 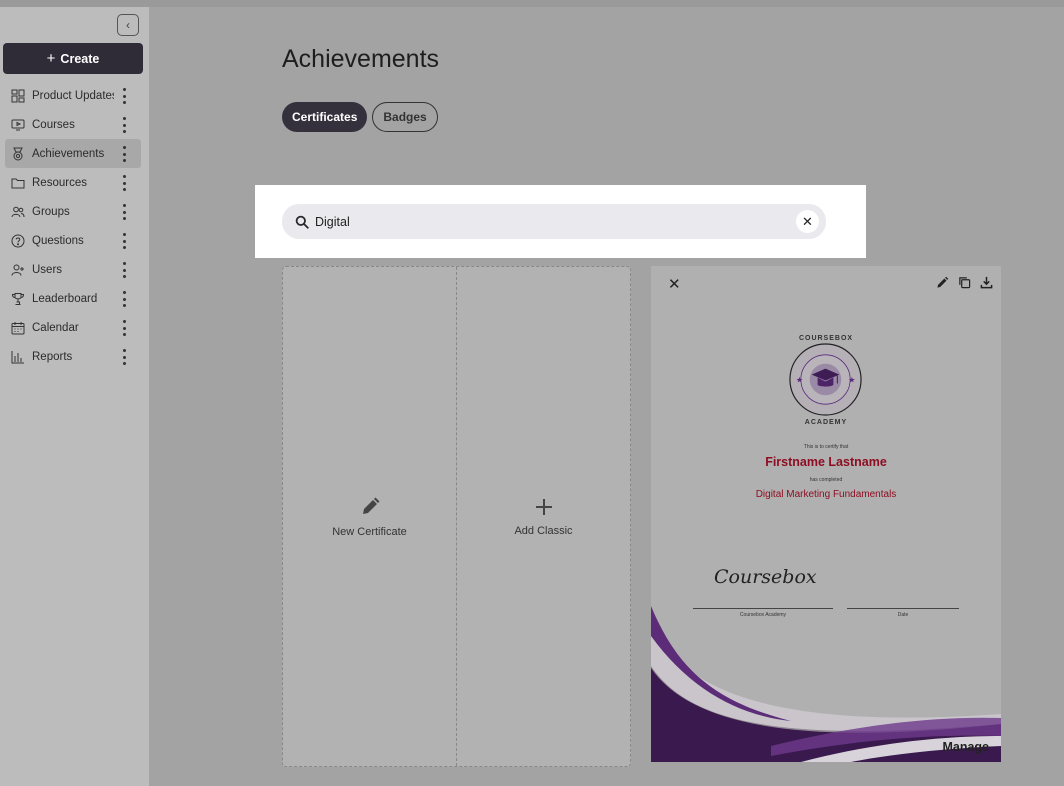 I want to click on sidebar-item-courses: Courses, so click(x=74, y=124).